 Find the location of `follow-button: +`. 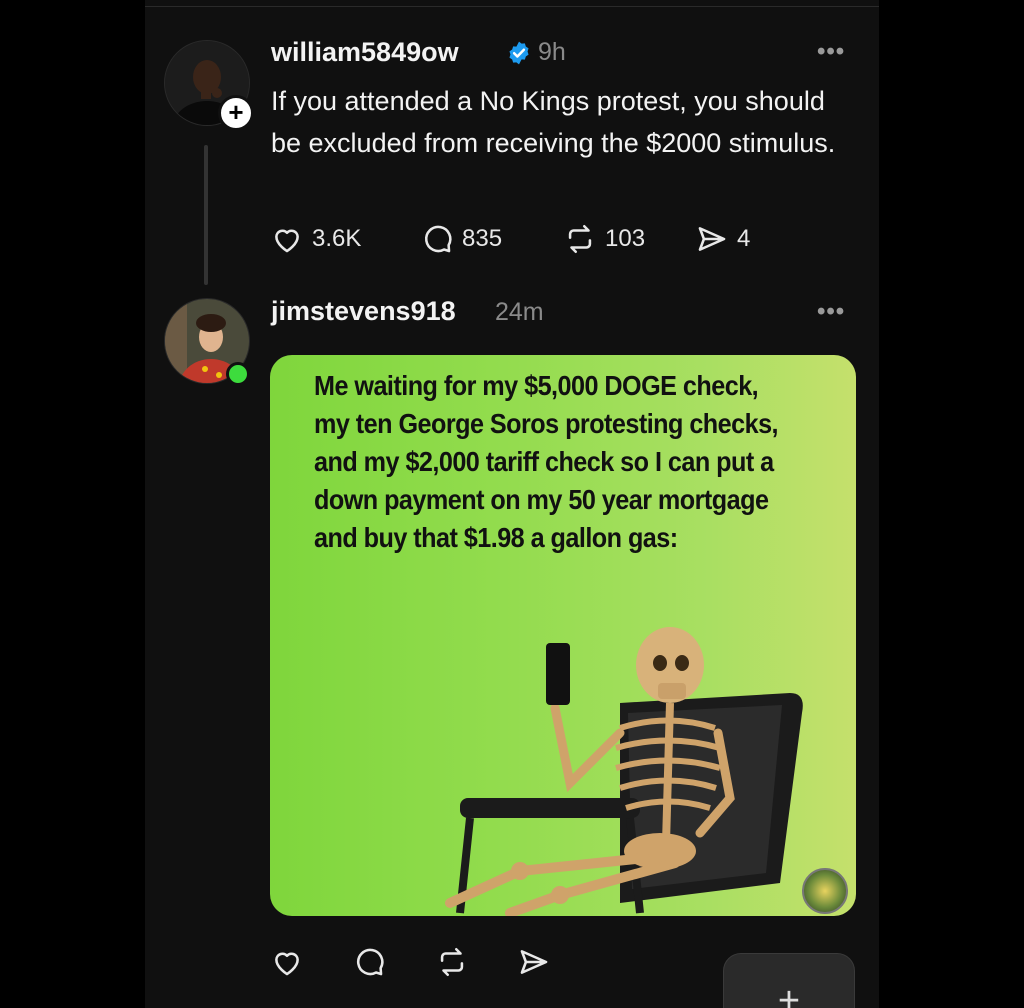

follow-button: + is located at coordinates (236, 113).